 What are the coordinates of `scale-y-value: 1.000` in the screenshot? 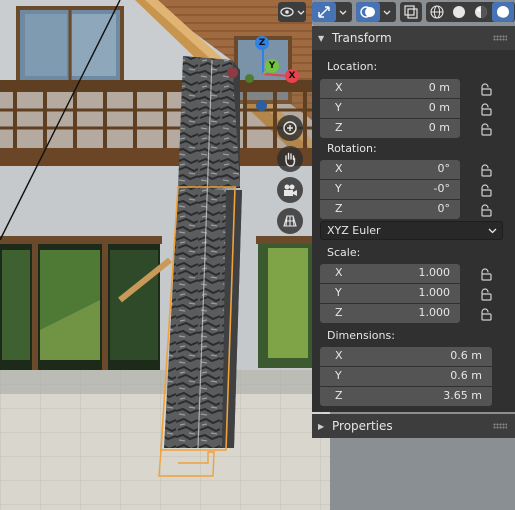 It's located at (434, 292).